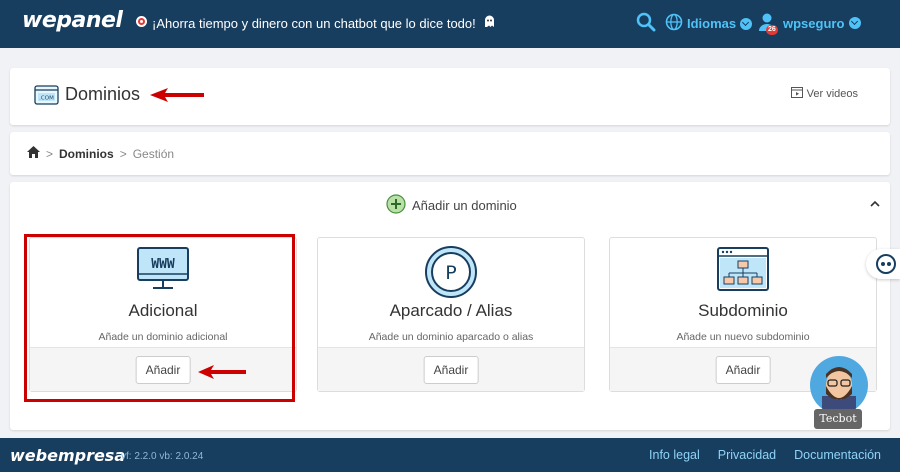 This screenshot has width=900, height=472. I want to click on breadcrumb: > Dominios > Gestión, so click(100, 153).